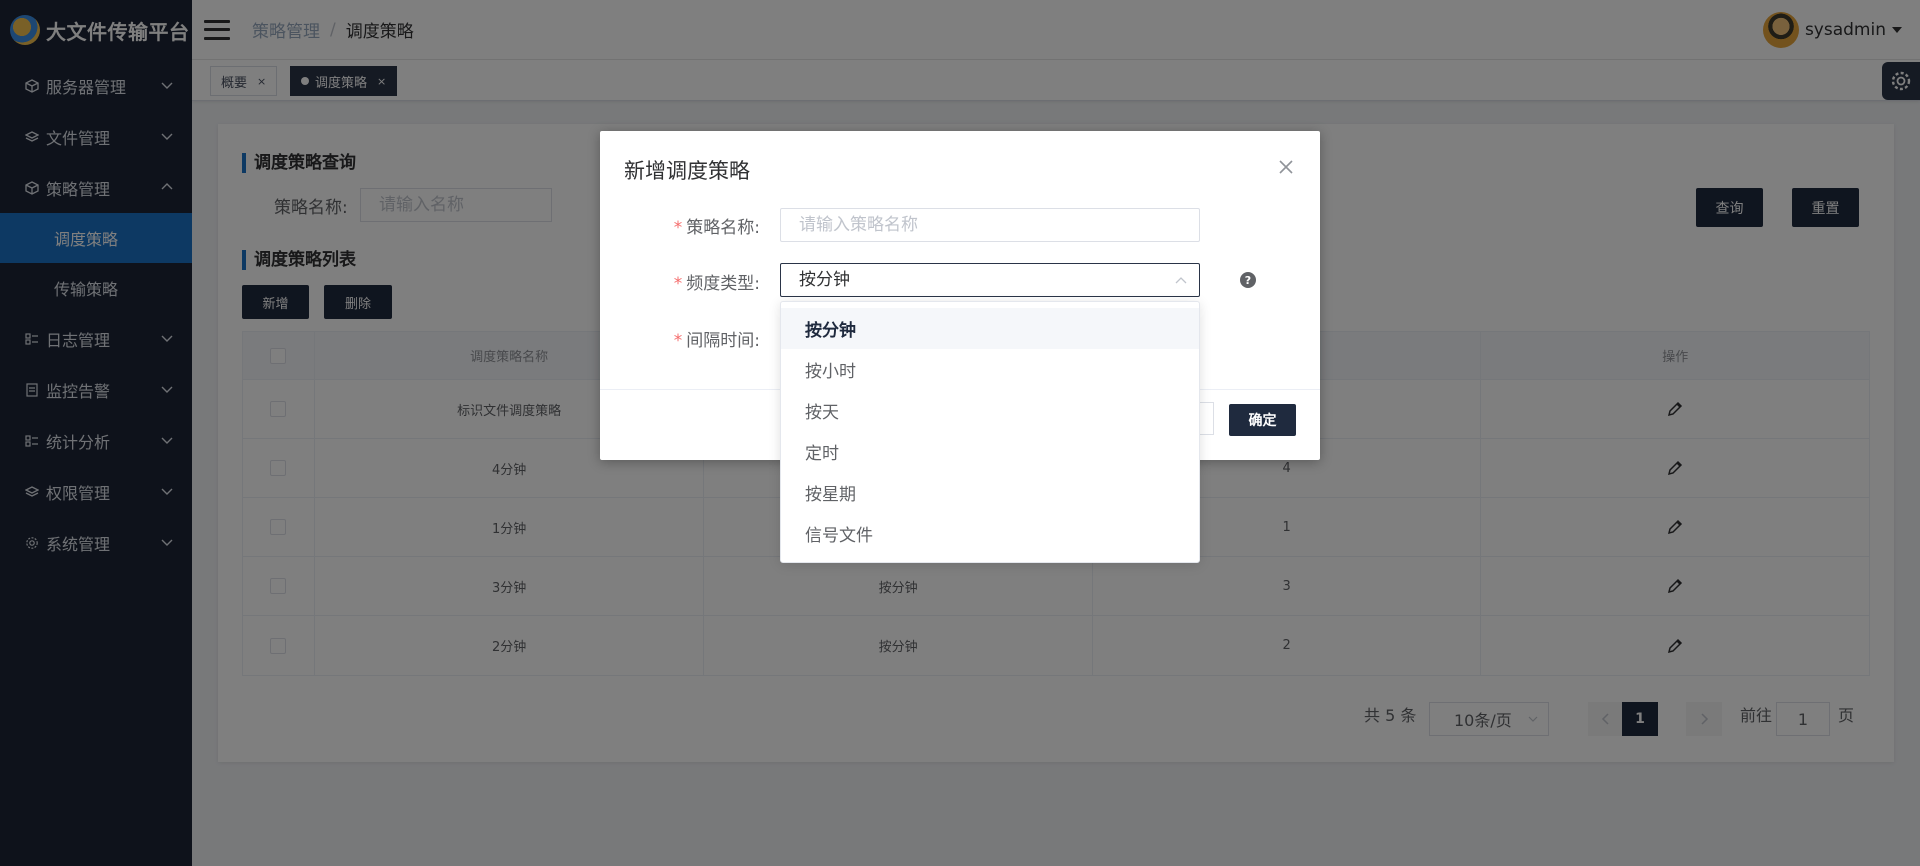 The image size is (1920, 866). What do you see at coordinates (824, 280) in the screenshot?
I see `frequency-type-value: 按分钟` at bounding box center [824, 280].